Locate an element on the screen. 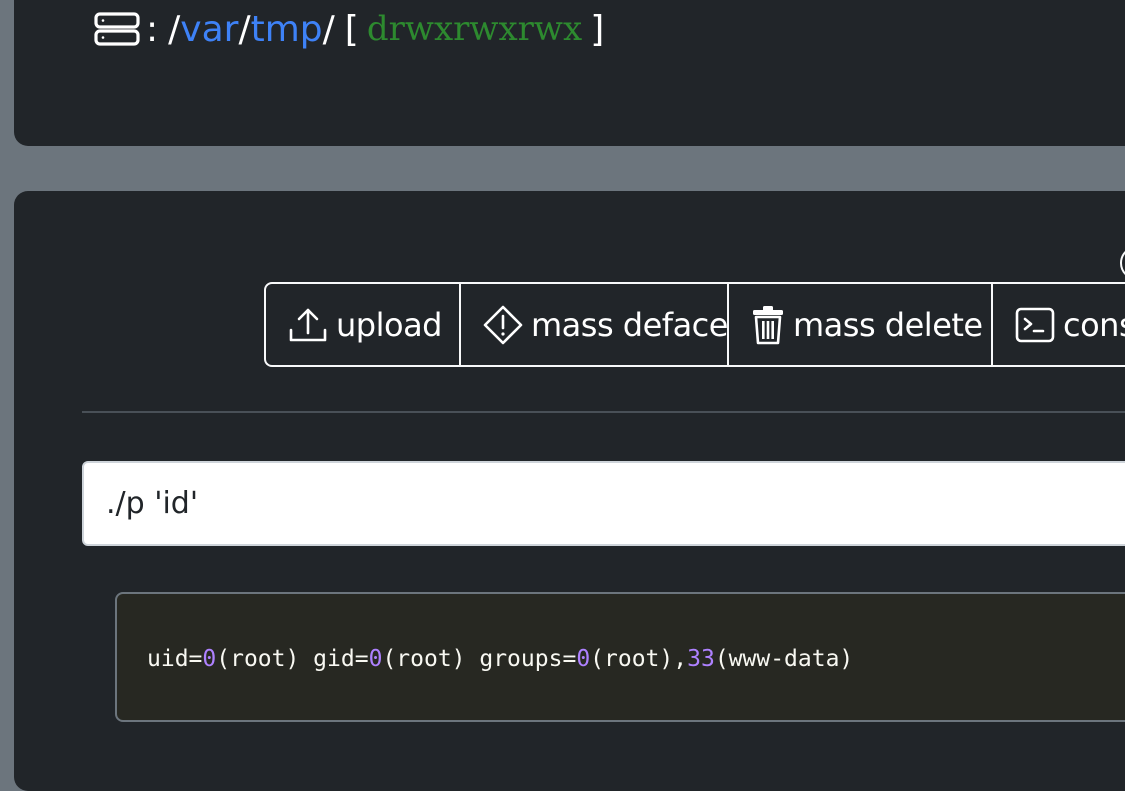 The height and width of the screenshot is (791, 1125). server-icon is located at coordinates (117, 29).